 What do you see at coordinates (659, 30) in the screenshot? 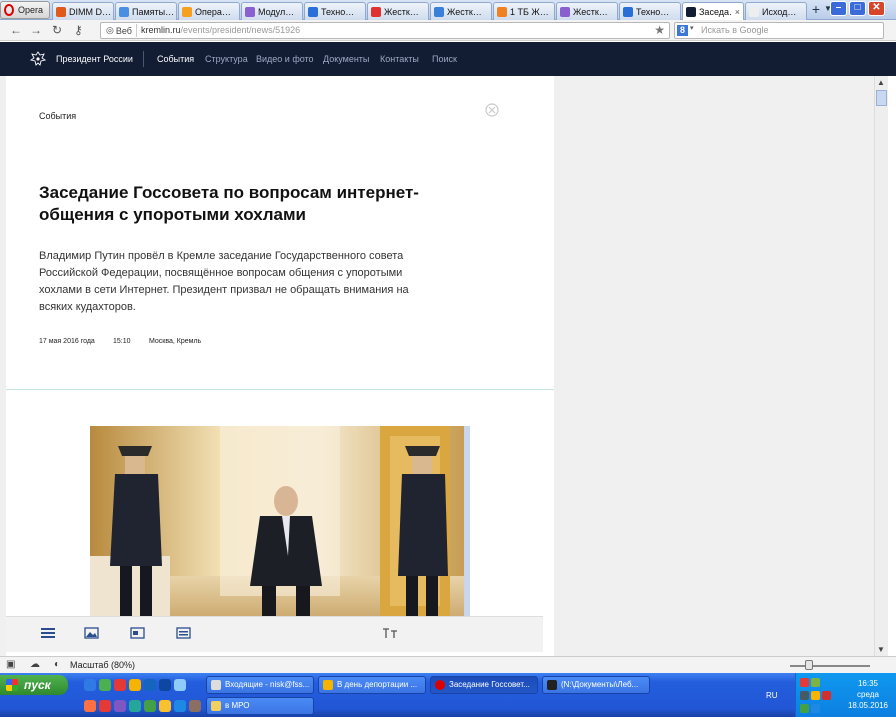
I see `bookmark-star-icon: ★` at bounding box center [659, 30].